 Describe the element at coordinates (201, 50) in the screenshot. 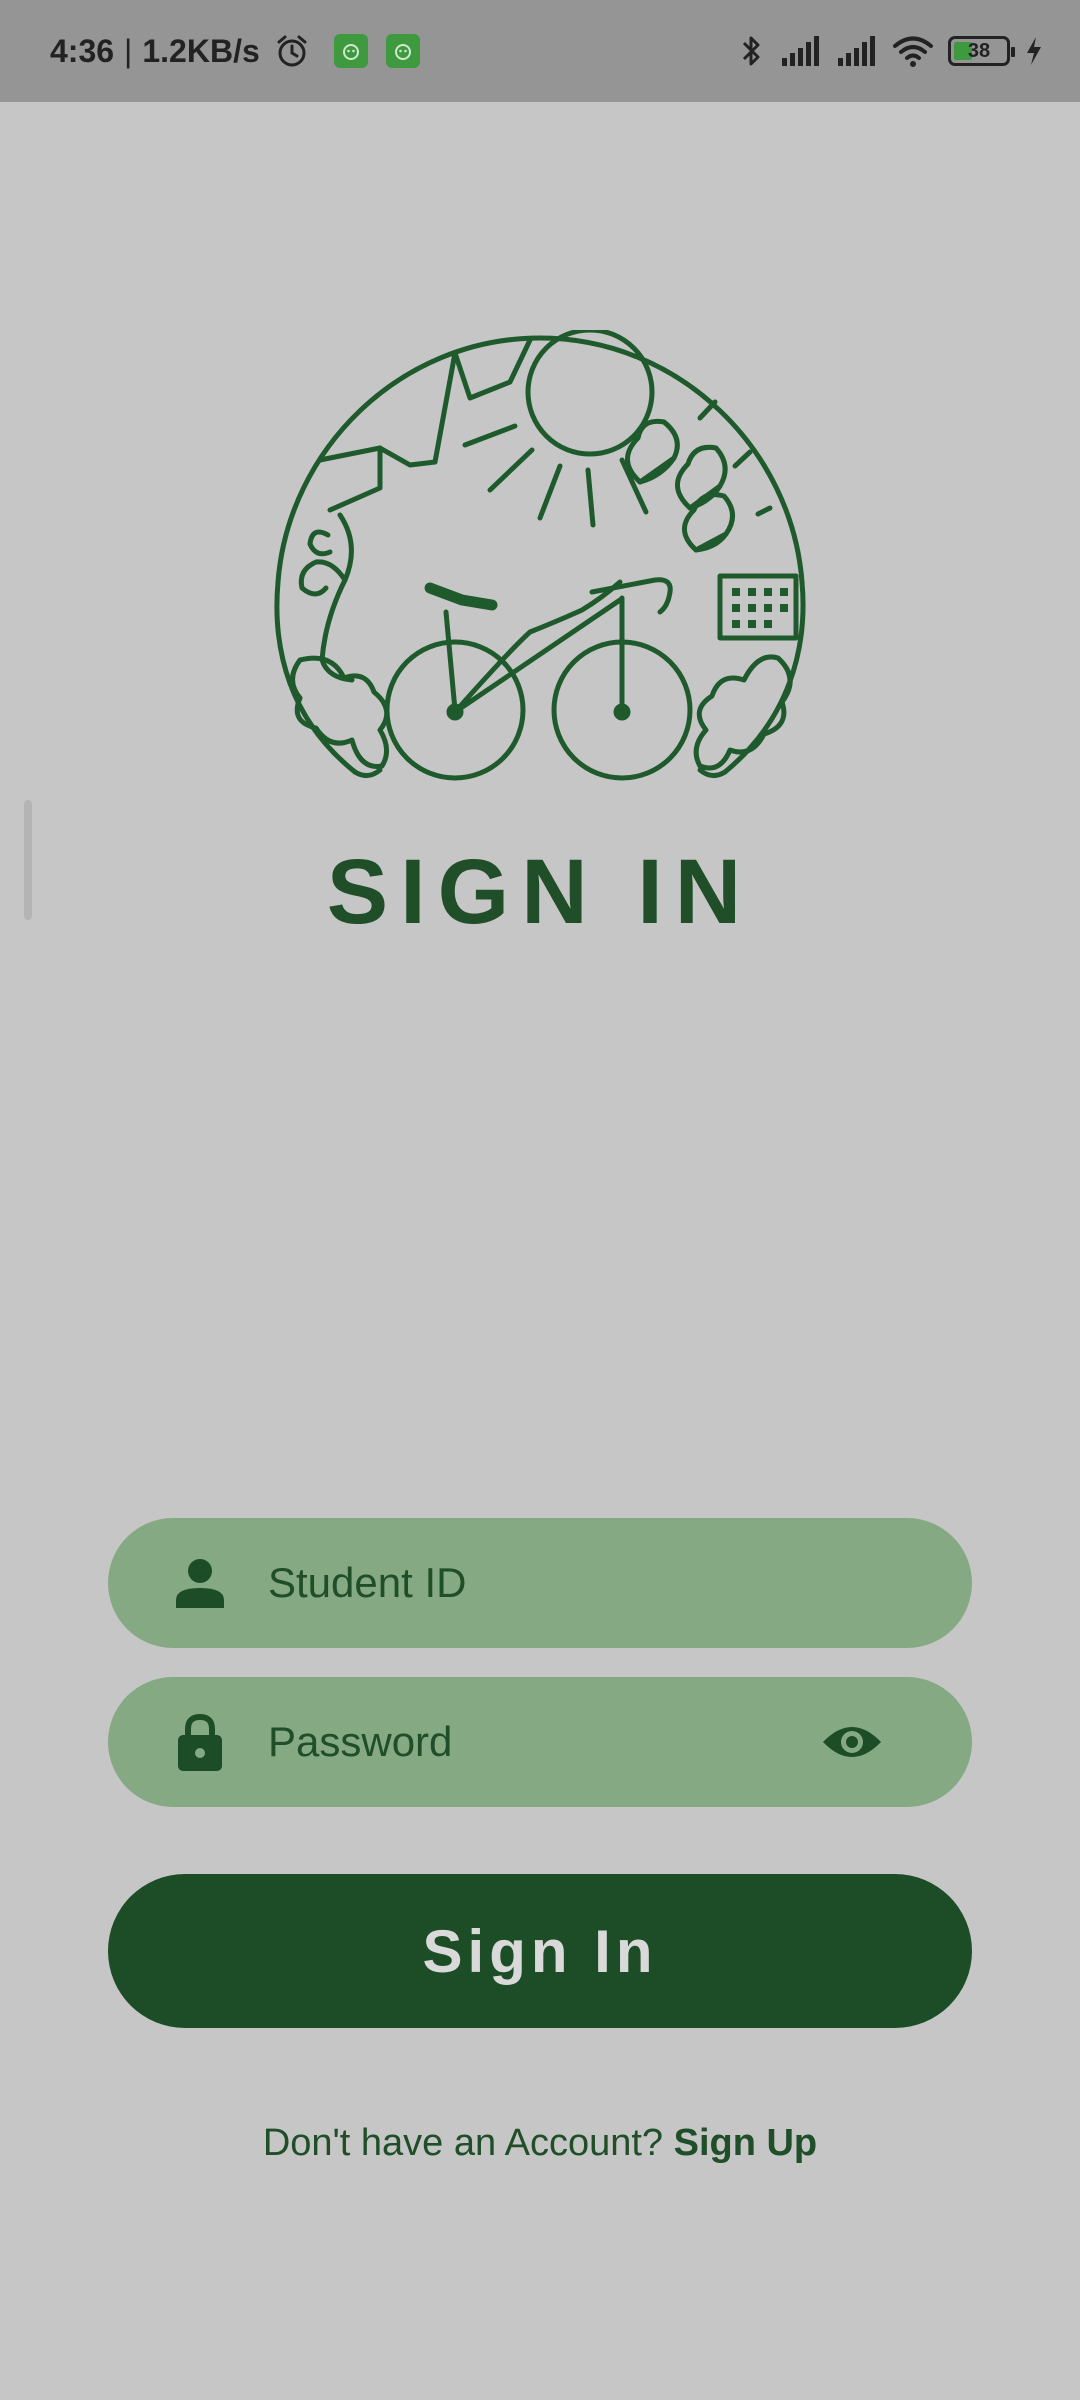

I see `network-speed: 1.2KB/s` at that location.